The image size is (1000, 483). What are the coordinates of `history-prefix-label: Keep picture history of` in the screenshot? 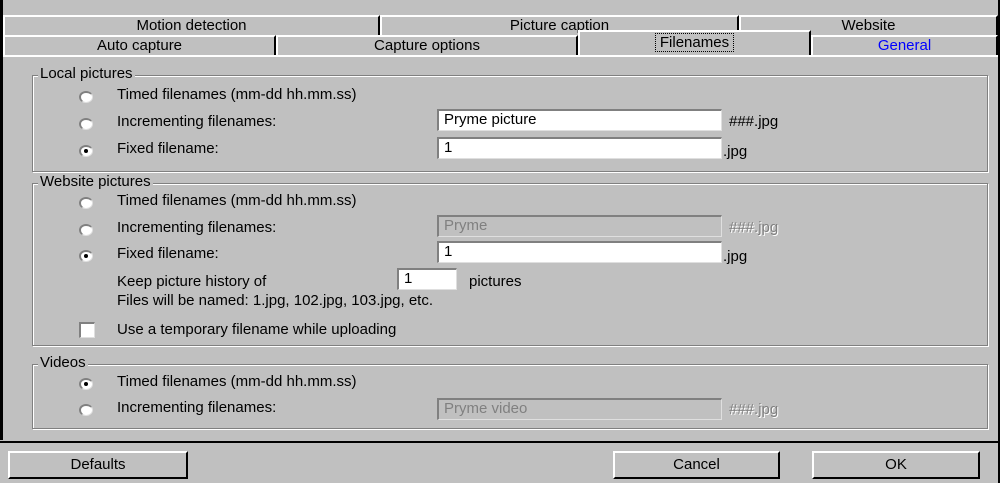 It's located at (192, 281).